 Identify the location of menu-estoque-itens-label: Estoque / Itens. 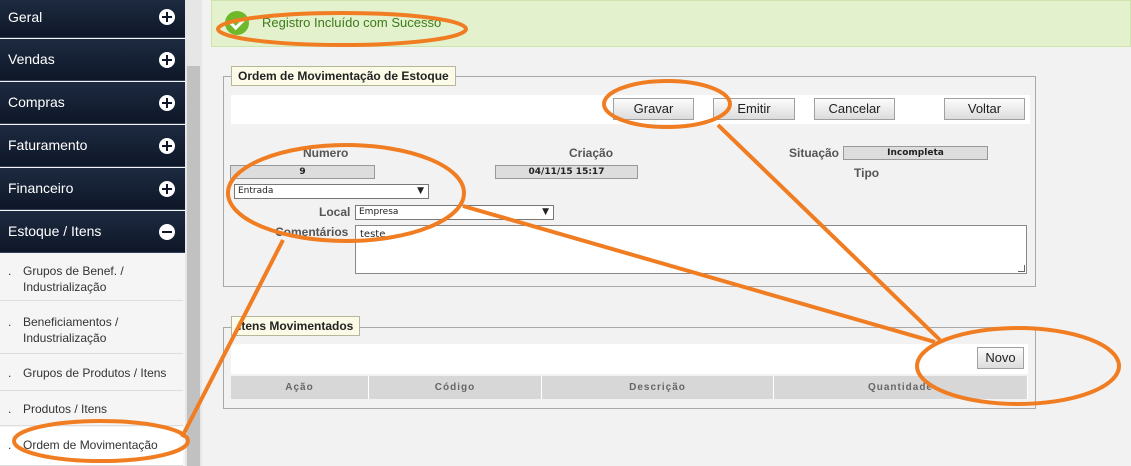
(55, 231).